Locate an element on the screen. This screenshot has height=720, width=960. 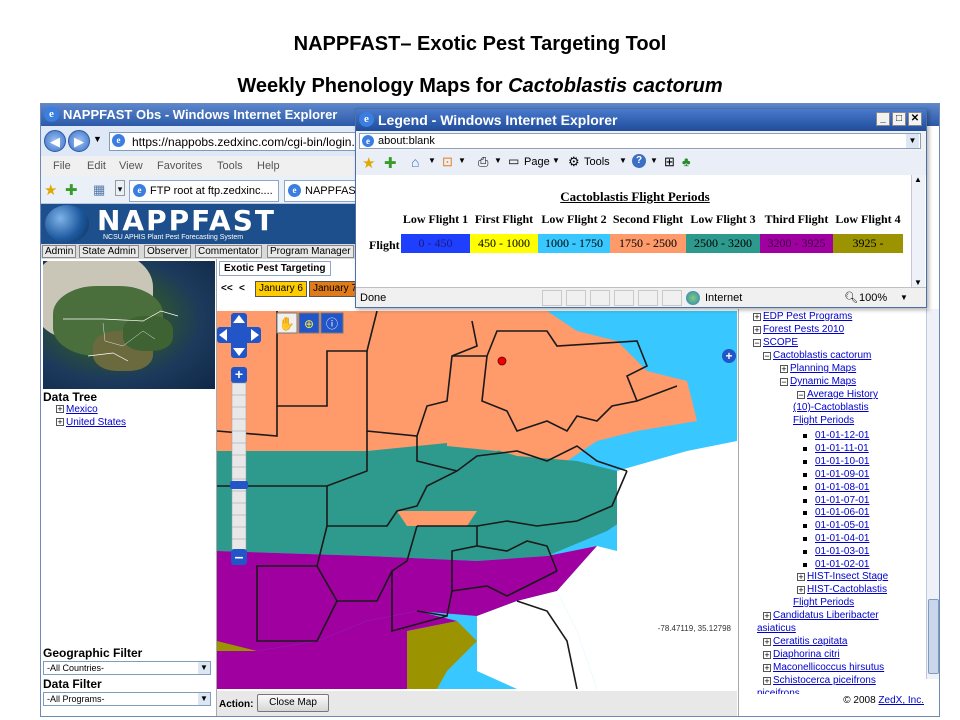
tree-item-cactoblastis-10: (10)-Cactoblastis is located at coordinates (831, 407).